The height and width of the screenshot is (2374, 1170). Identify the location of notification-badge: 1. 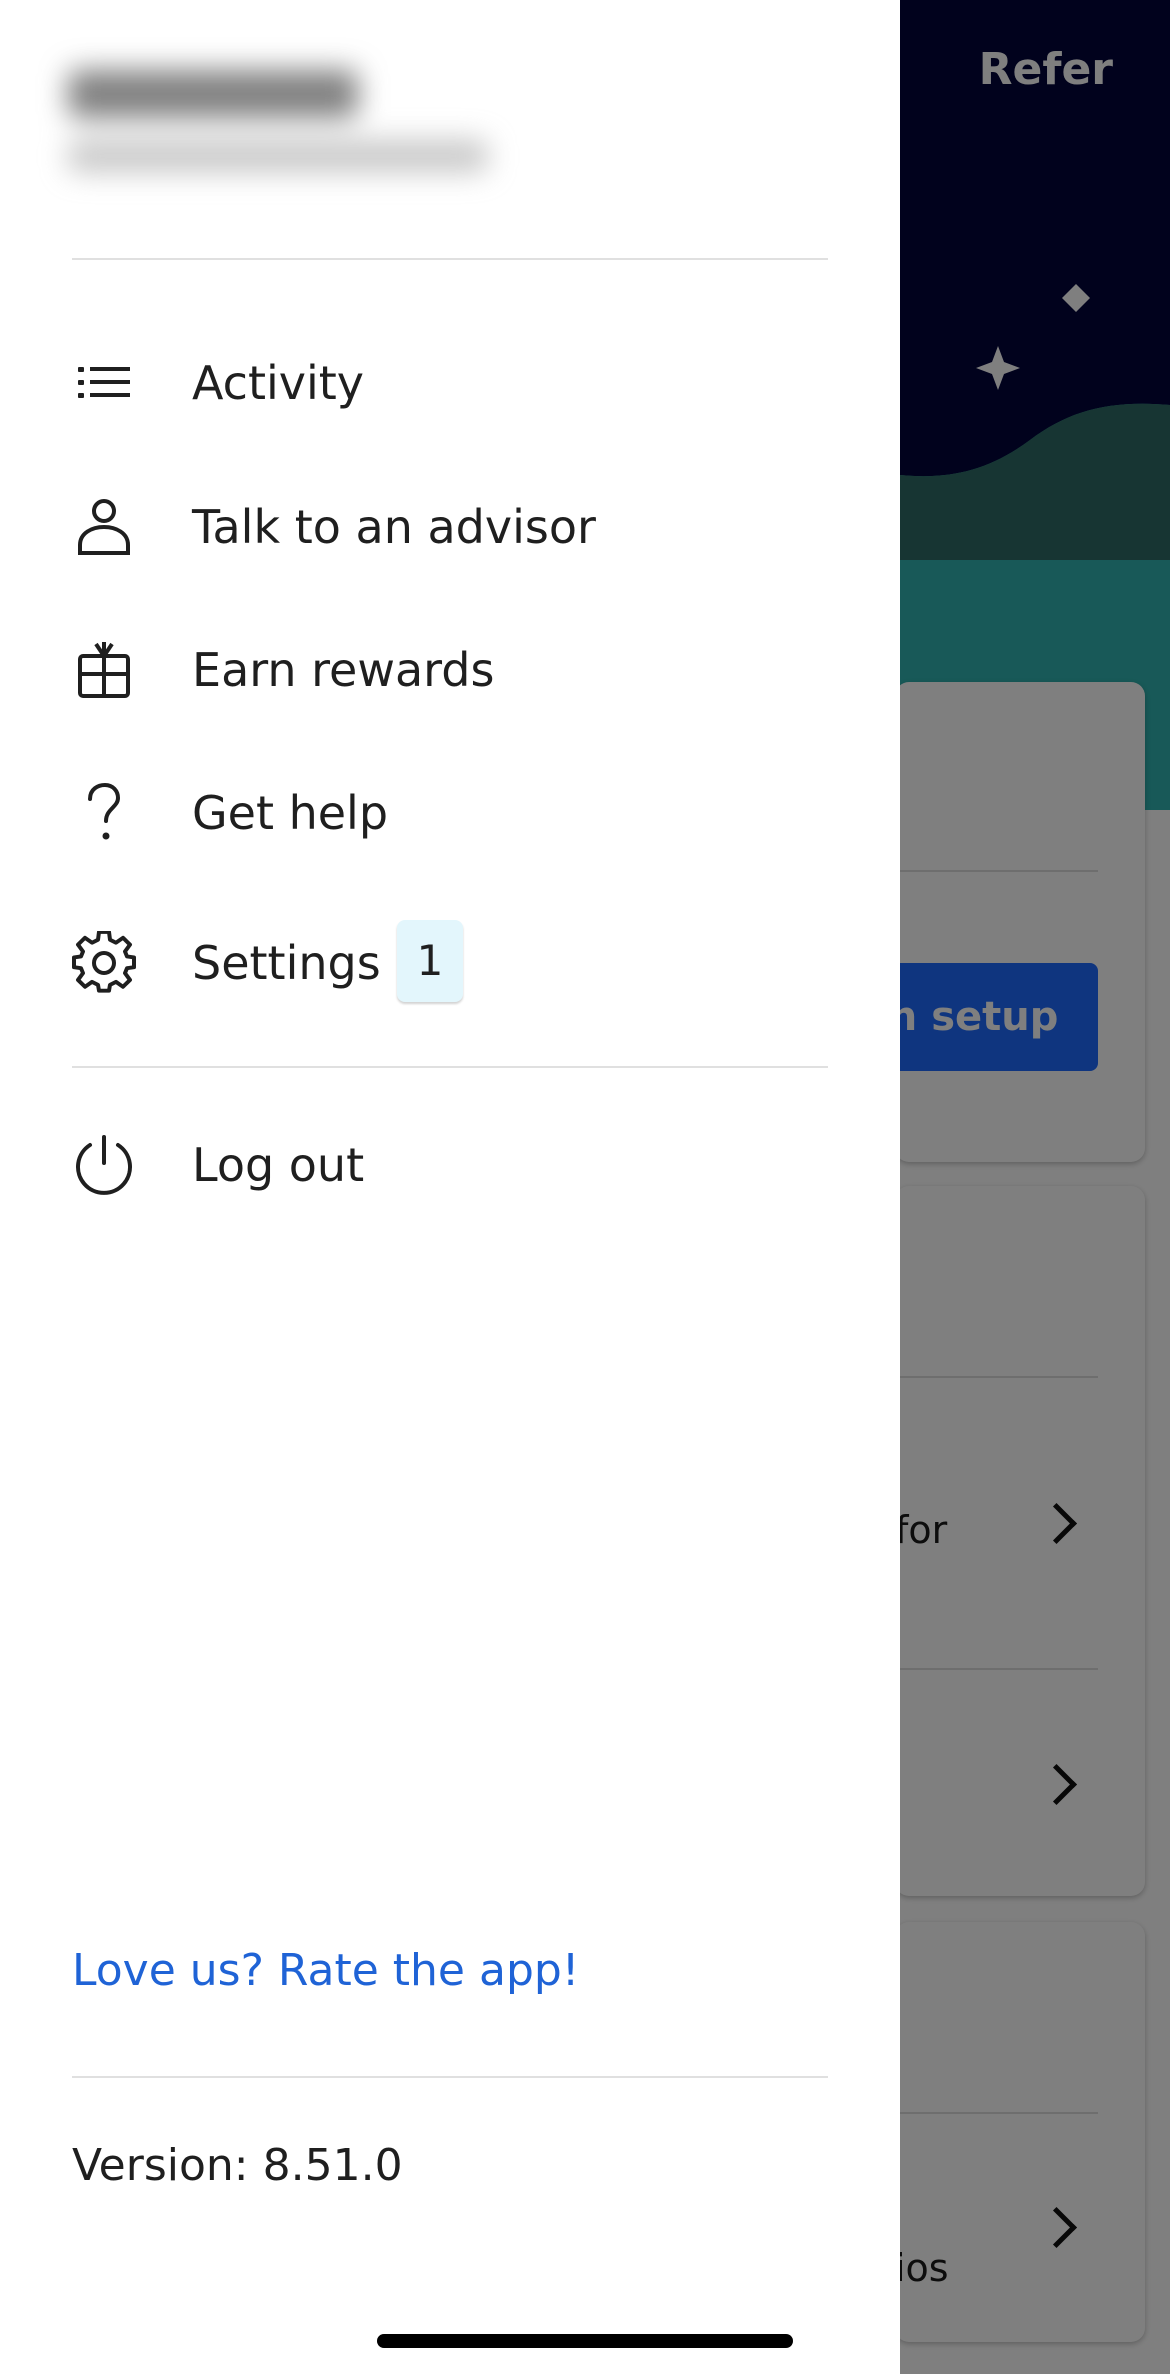
(430, 961).